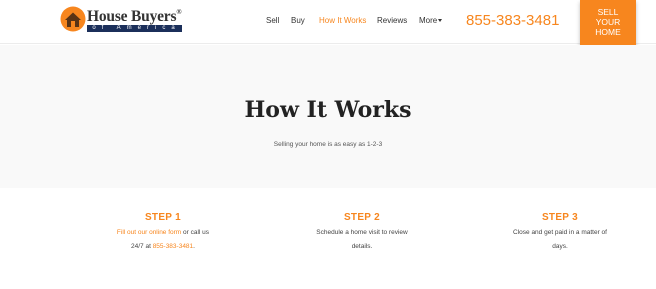 Image resolution: width=656 pixels, height=289 pixels. What do you see at coordinates (149, 232) in the screenshot?
I see `online-form-link: Fill out our online form` at bounding box center [149, 232].